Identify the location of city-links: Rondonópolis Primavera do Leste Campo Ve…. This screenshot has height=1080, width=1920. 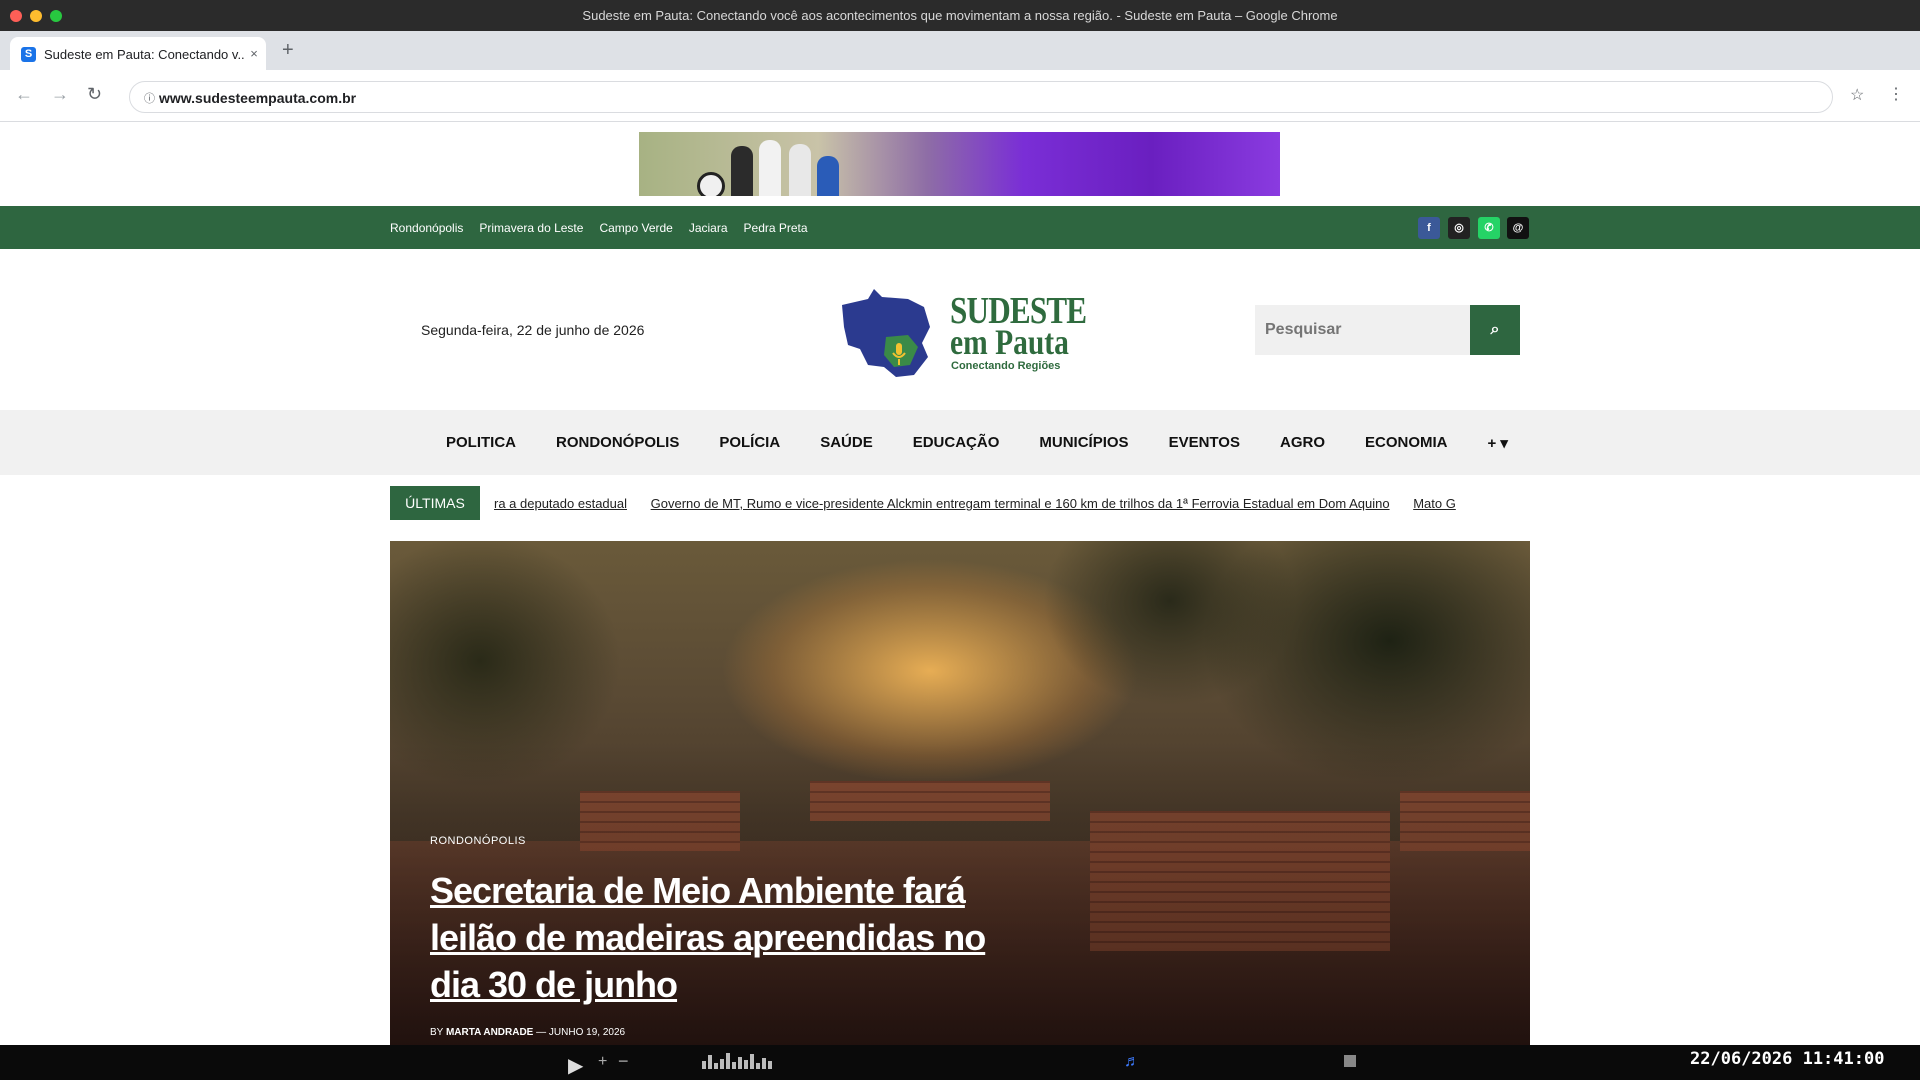
(599, 228).